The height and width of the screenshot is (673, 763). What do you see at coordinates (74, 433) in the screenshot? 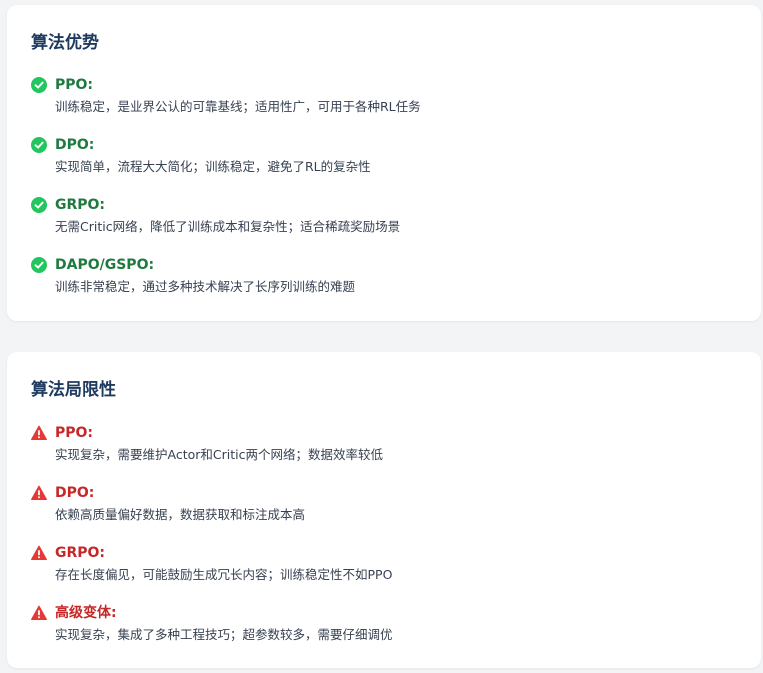
I see `limitation-name: PPO:` at bounding box center [74, 433].